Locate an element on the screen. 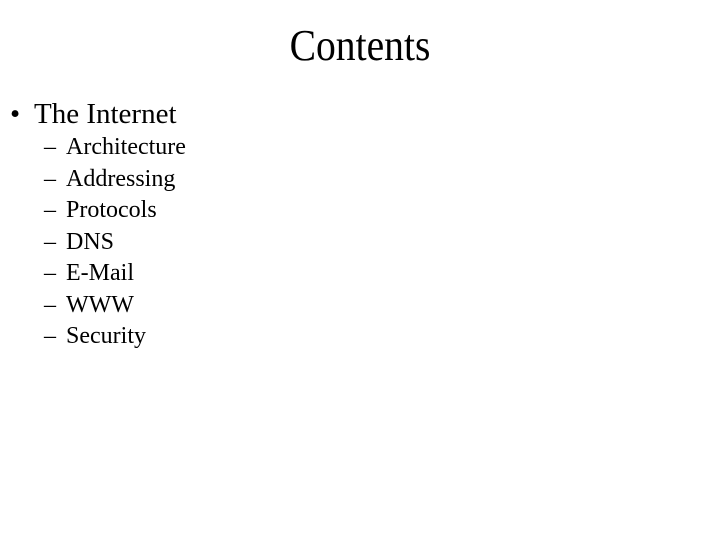  sub-item-text: Architecture is located at coordinates (126, 147).